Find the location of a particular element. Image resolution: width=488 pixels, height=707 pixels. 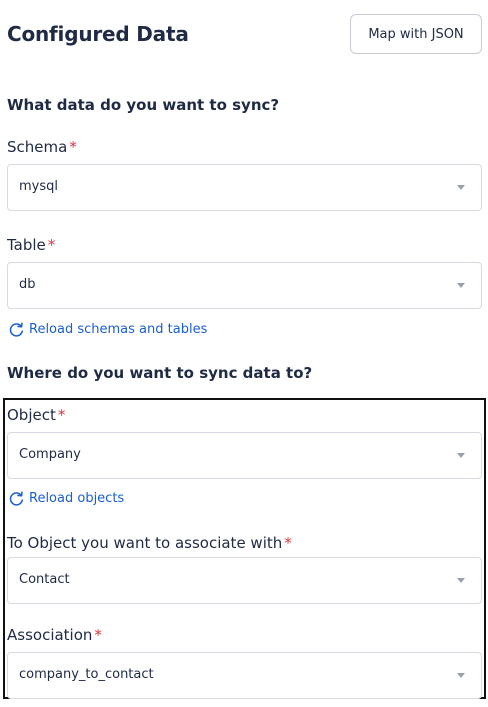

source-section-heading: What data do you want to sync? is located at coordinates (143, 105).